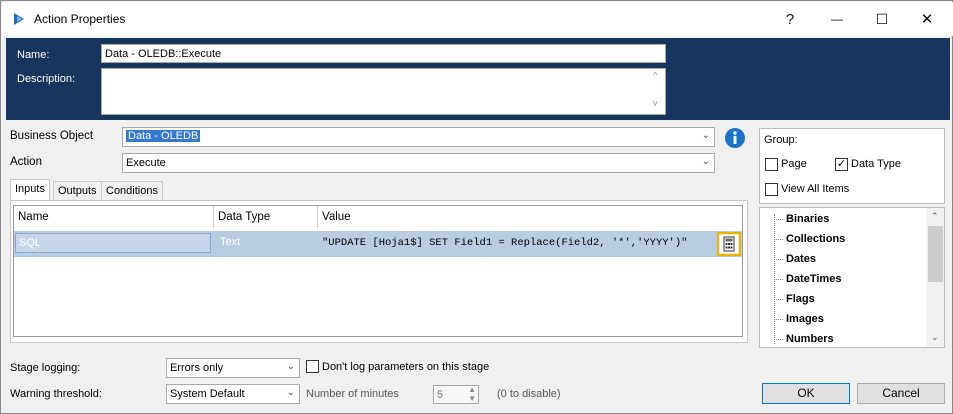  Describe the element at coordinates (266, 217) in the screenshot. I see `column-header-data-type: Data Type` at that location.